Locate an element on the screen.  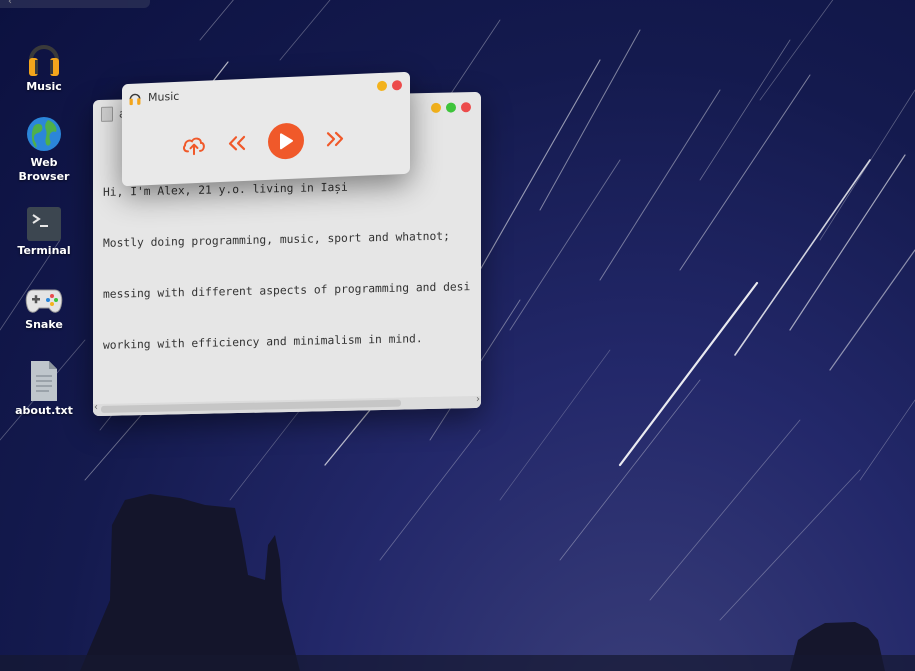
desktop-icon-label: Music is located at coordinates (44, 86).